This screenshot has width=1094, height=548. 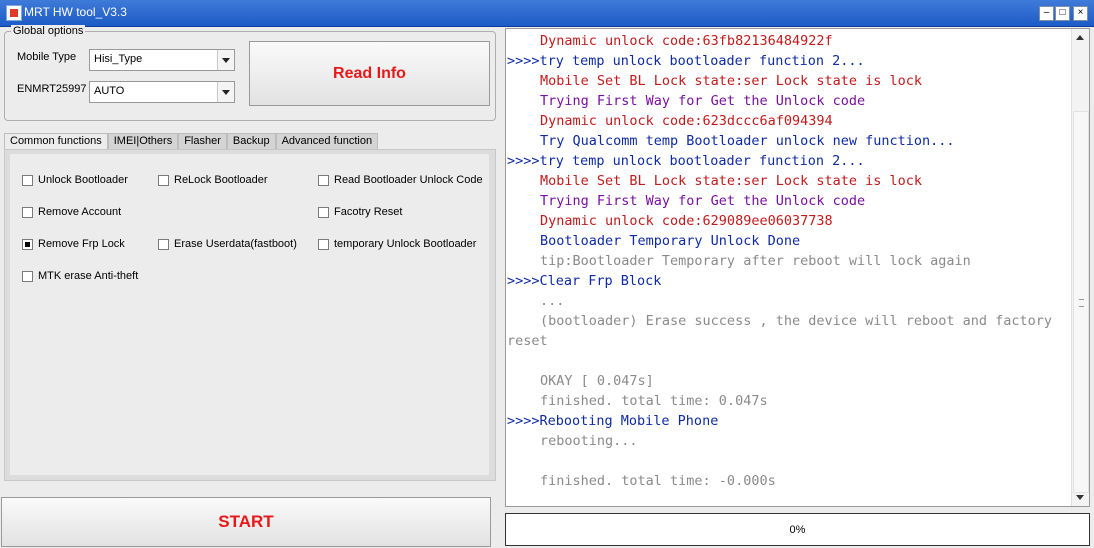 I want to click on title-bar: MRT HW tool_V3.3 – □ ×, so click(x=547, y=13).